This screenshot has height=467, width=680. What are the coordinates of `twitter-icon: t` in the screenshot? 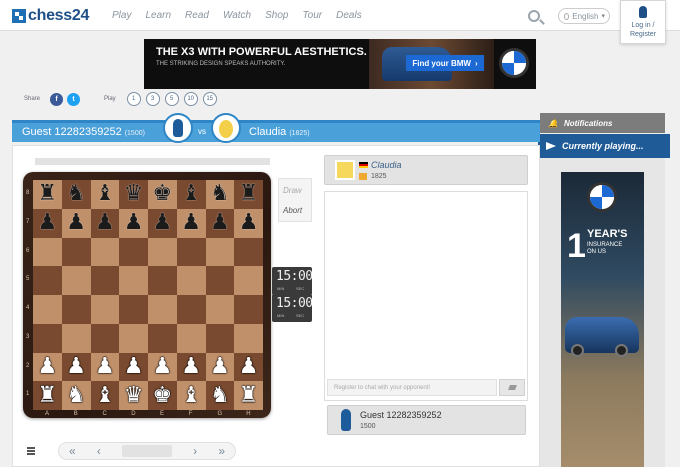 It's located at (74, 99).